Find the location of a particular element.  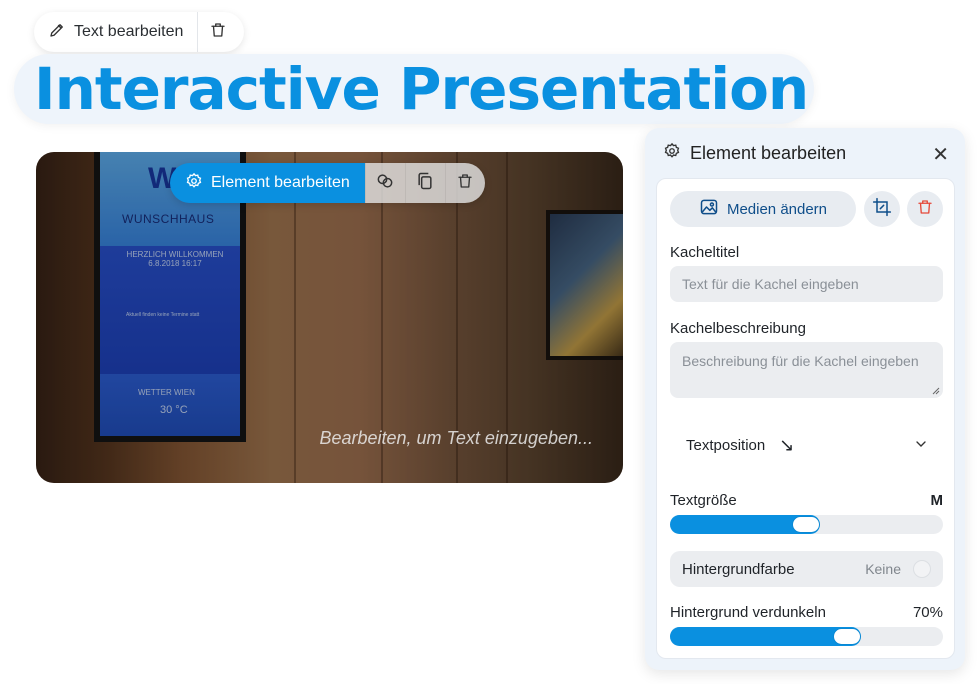

background-color-label: Hintergrundfarbe is located at coordinates (738, 569).